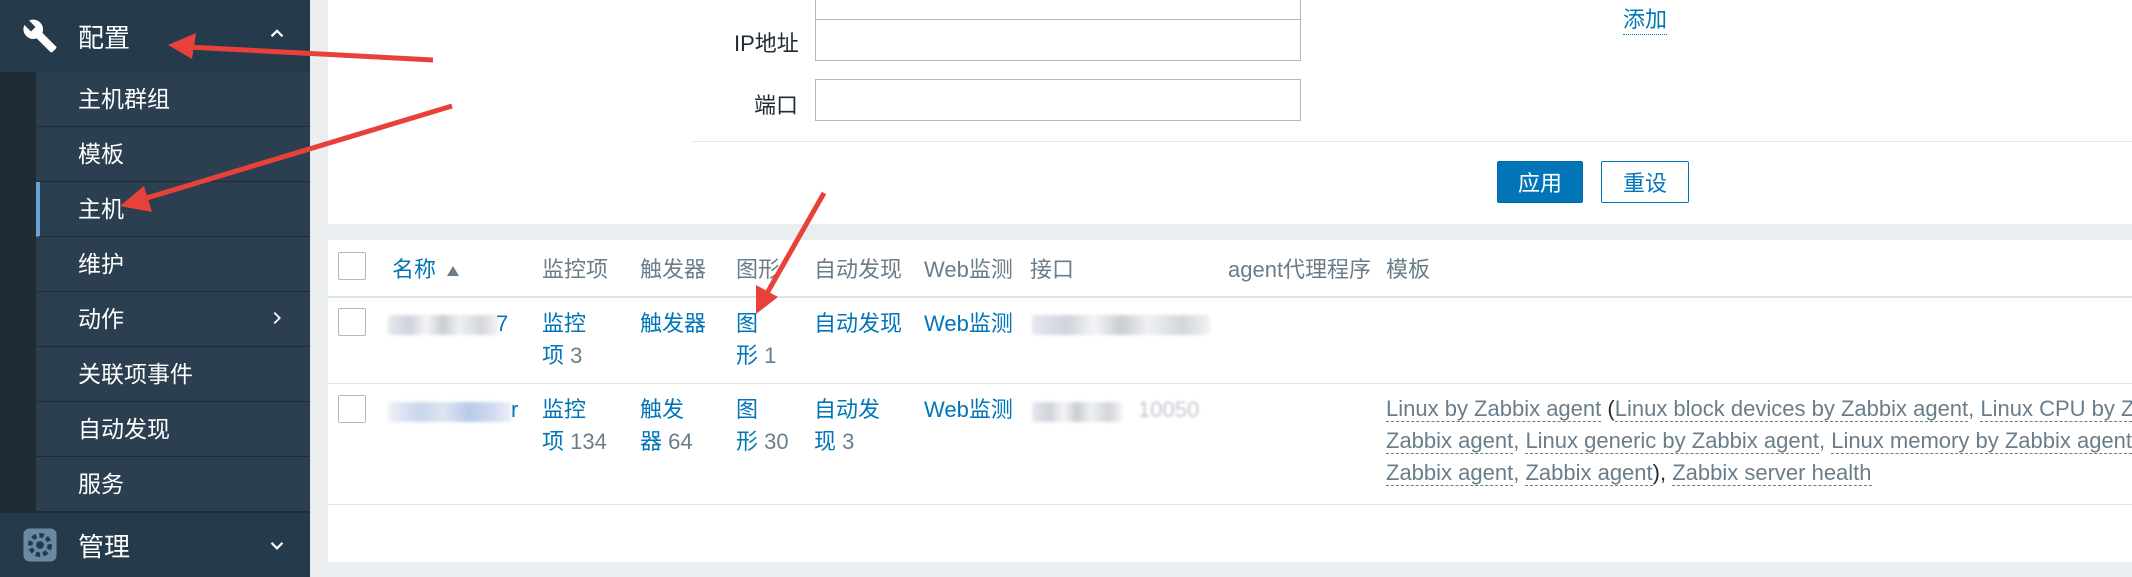  I want to click on row1-web-link: Web监测, so click(968, 324).